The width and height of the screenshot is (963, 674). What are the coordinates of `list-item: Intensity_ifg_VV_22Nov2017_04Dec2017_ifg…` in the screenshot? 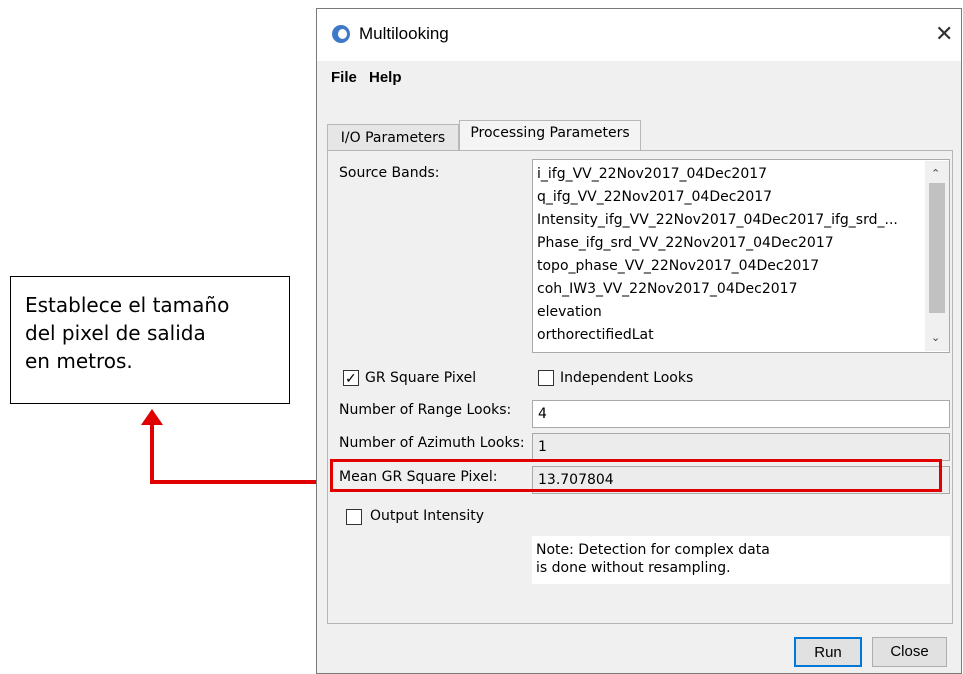 It's located at (717, 220).